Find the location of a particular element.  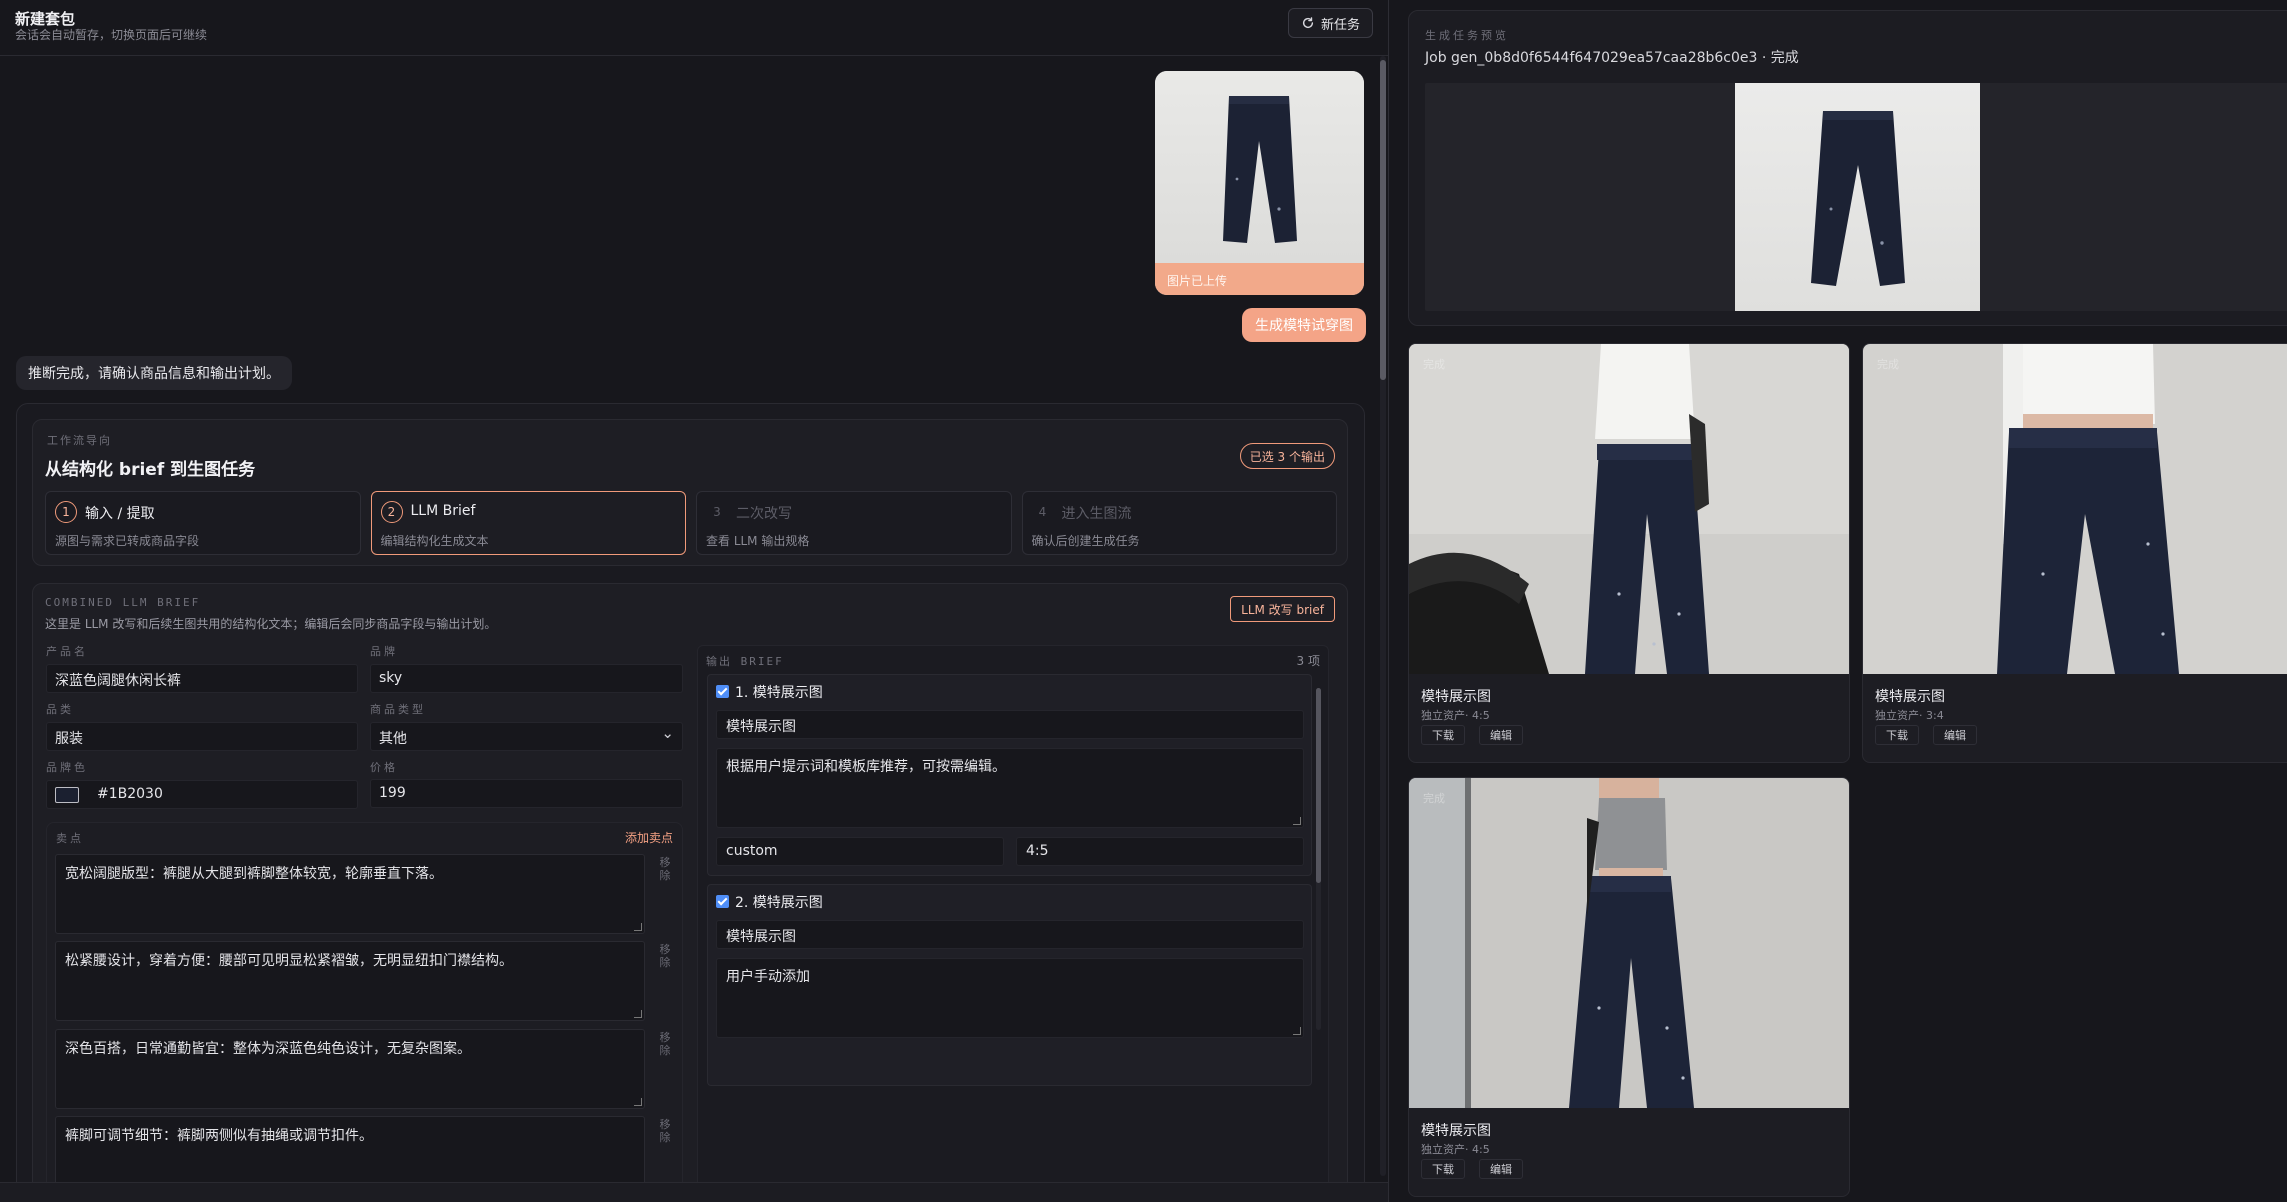

selling-point-textarea: 宽松阔腿版型：裤腿从大腿到裤脚整体较宽，轮廓垂直下落。 is located at coordinates (350, 894).